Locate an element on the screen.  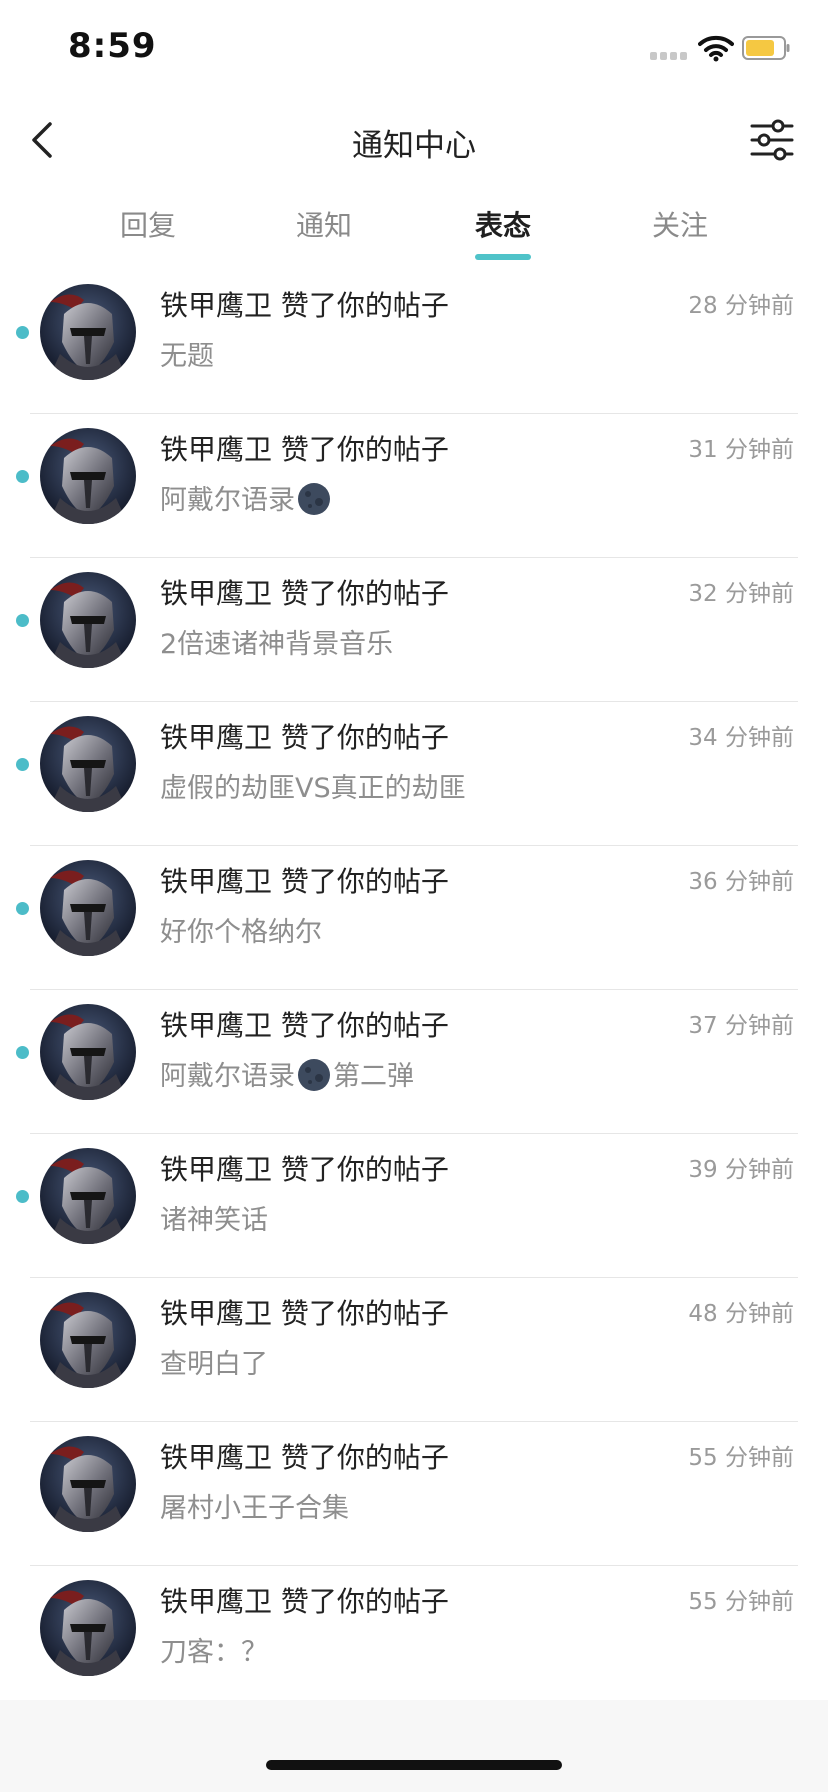
post-title: 查明白了 is located at coordinates (214, 1361).